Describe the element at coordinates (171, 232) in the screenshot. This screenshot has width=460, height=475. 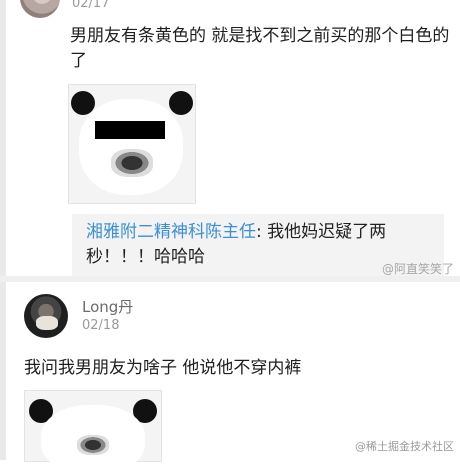
I see `quoted-author-link: 湘雅附二精神科陈主任` at that location.